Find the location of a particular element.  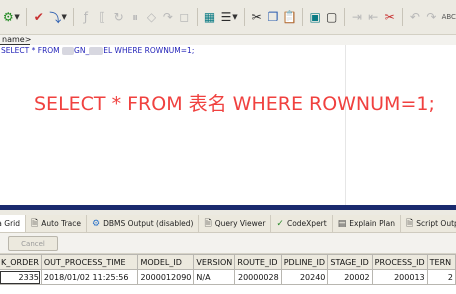

tab-label: Auto Trace is located at coordinates (61, 223).